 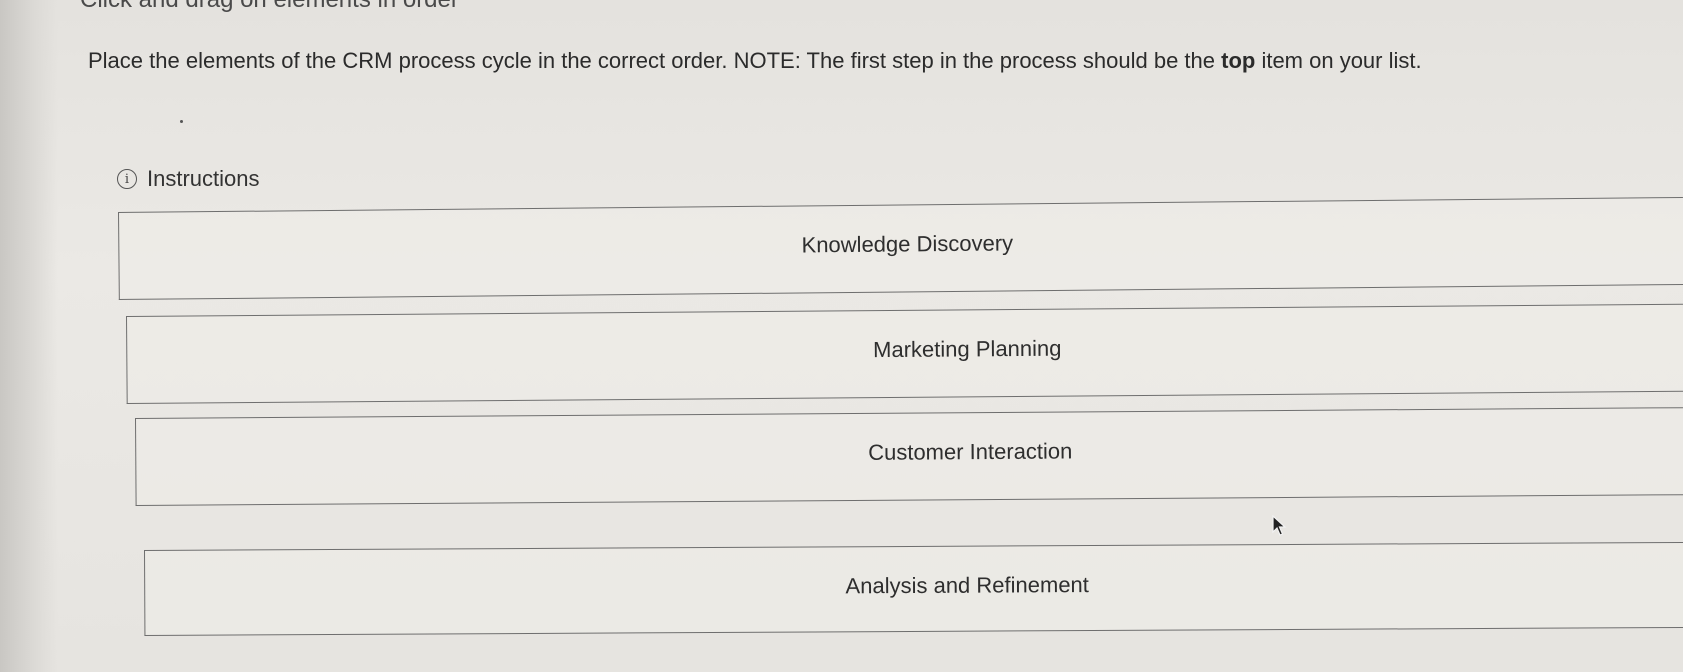 I want to click on sortable-item-label: Analysis and Refinement, so click(x=967, y=585).